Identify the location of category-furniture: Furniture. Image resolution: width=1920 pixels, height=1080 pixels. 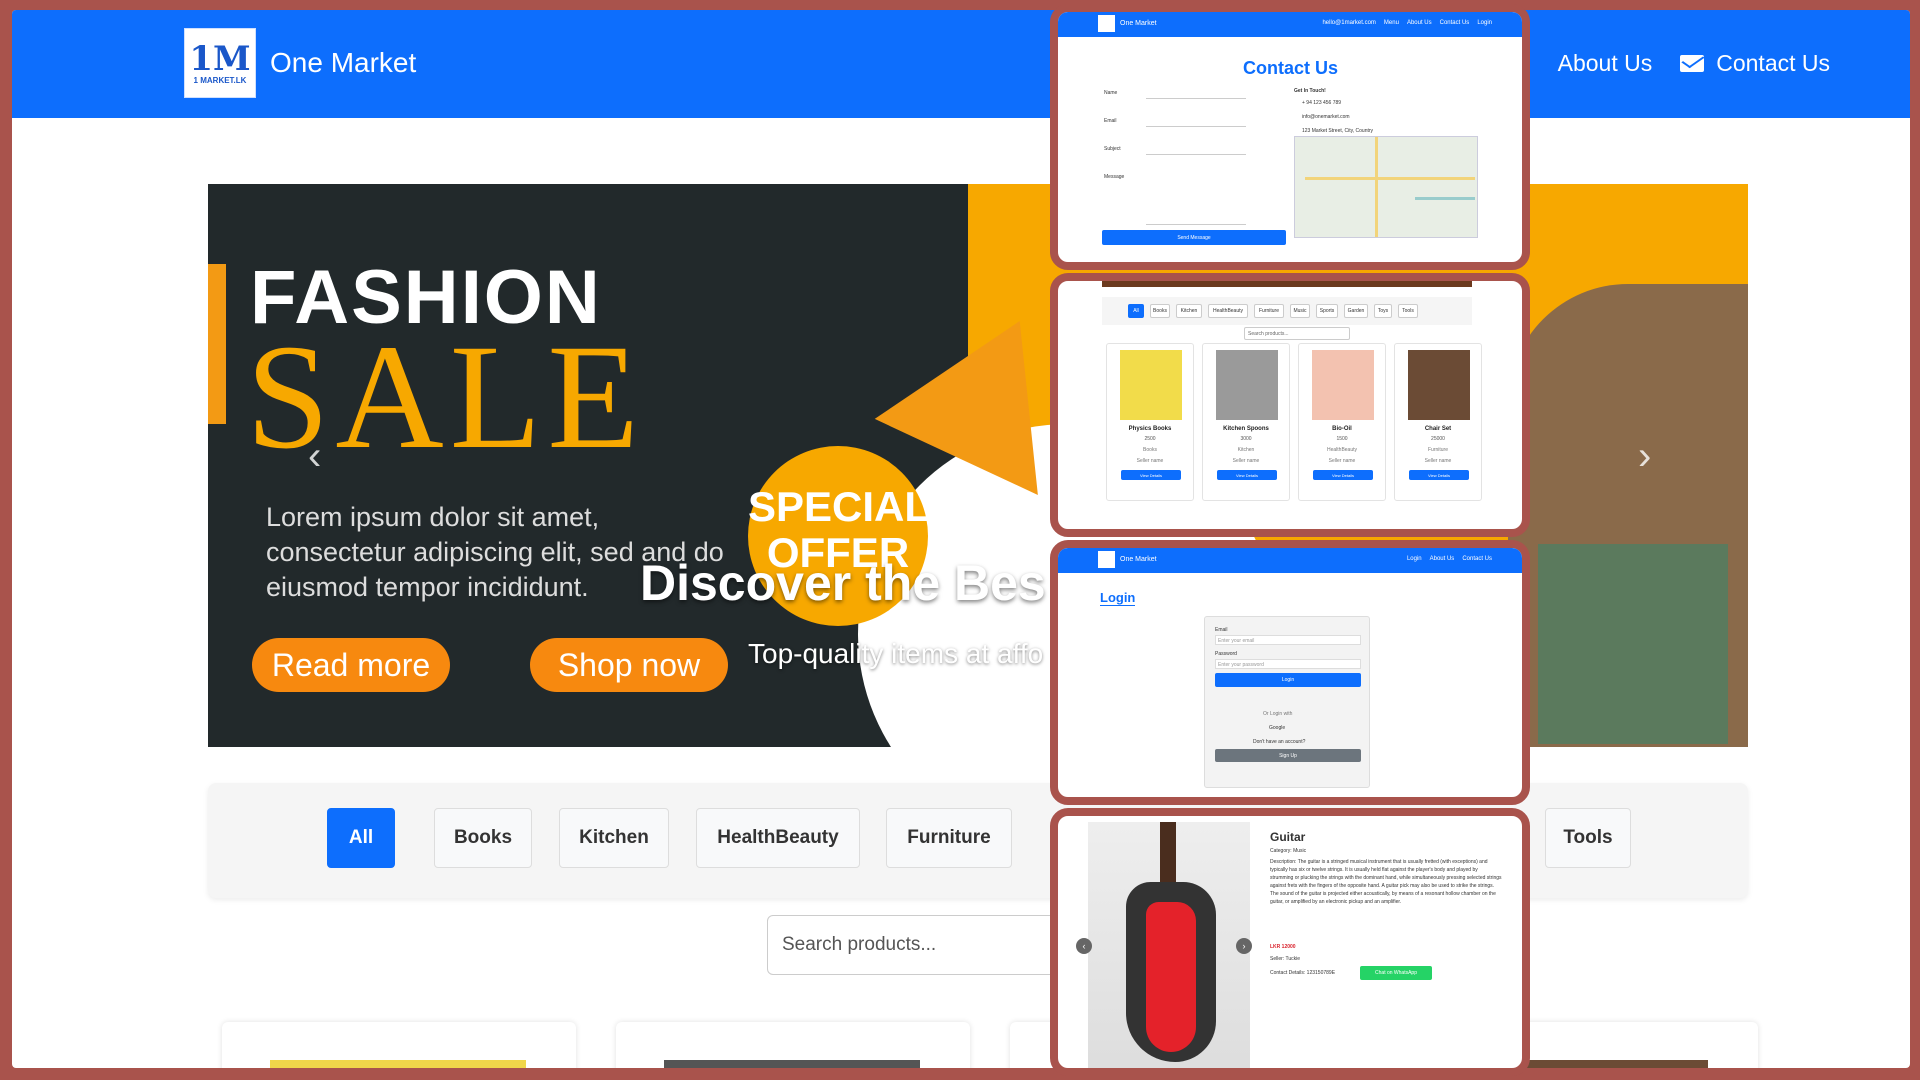
(949, 838).